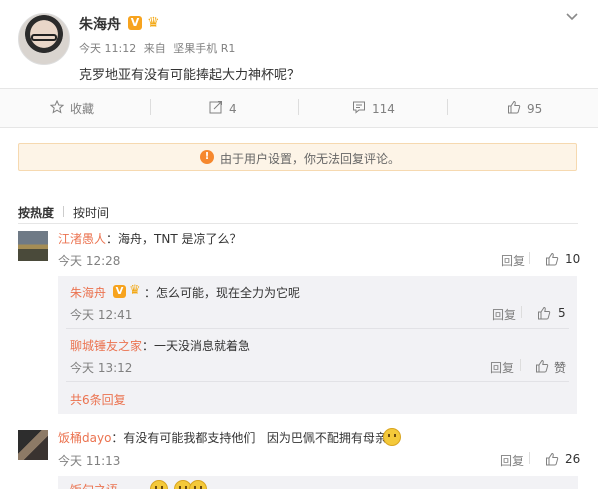 The image size is (598, 489). Describe the element at coordinates (101, 368) in the screenshot. I see `reply-time: 今天 13:12` at that location.